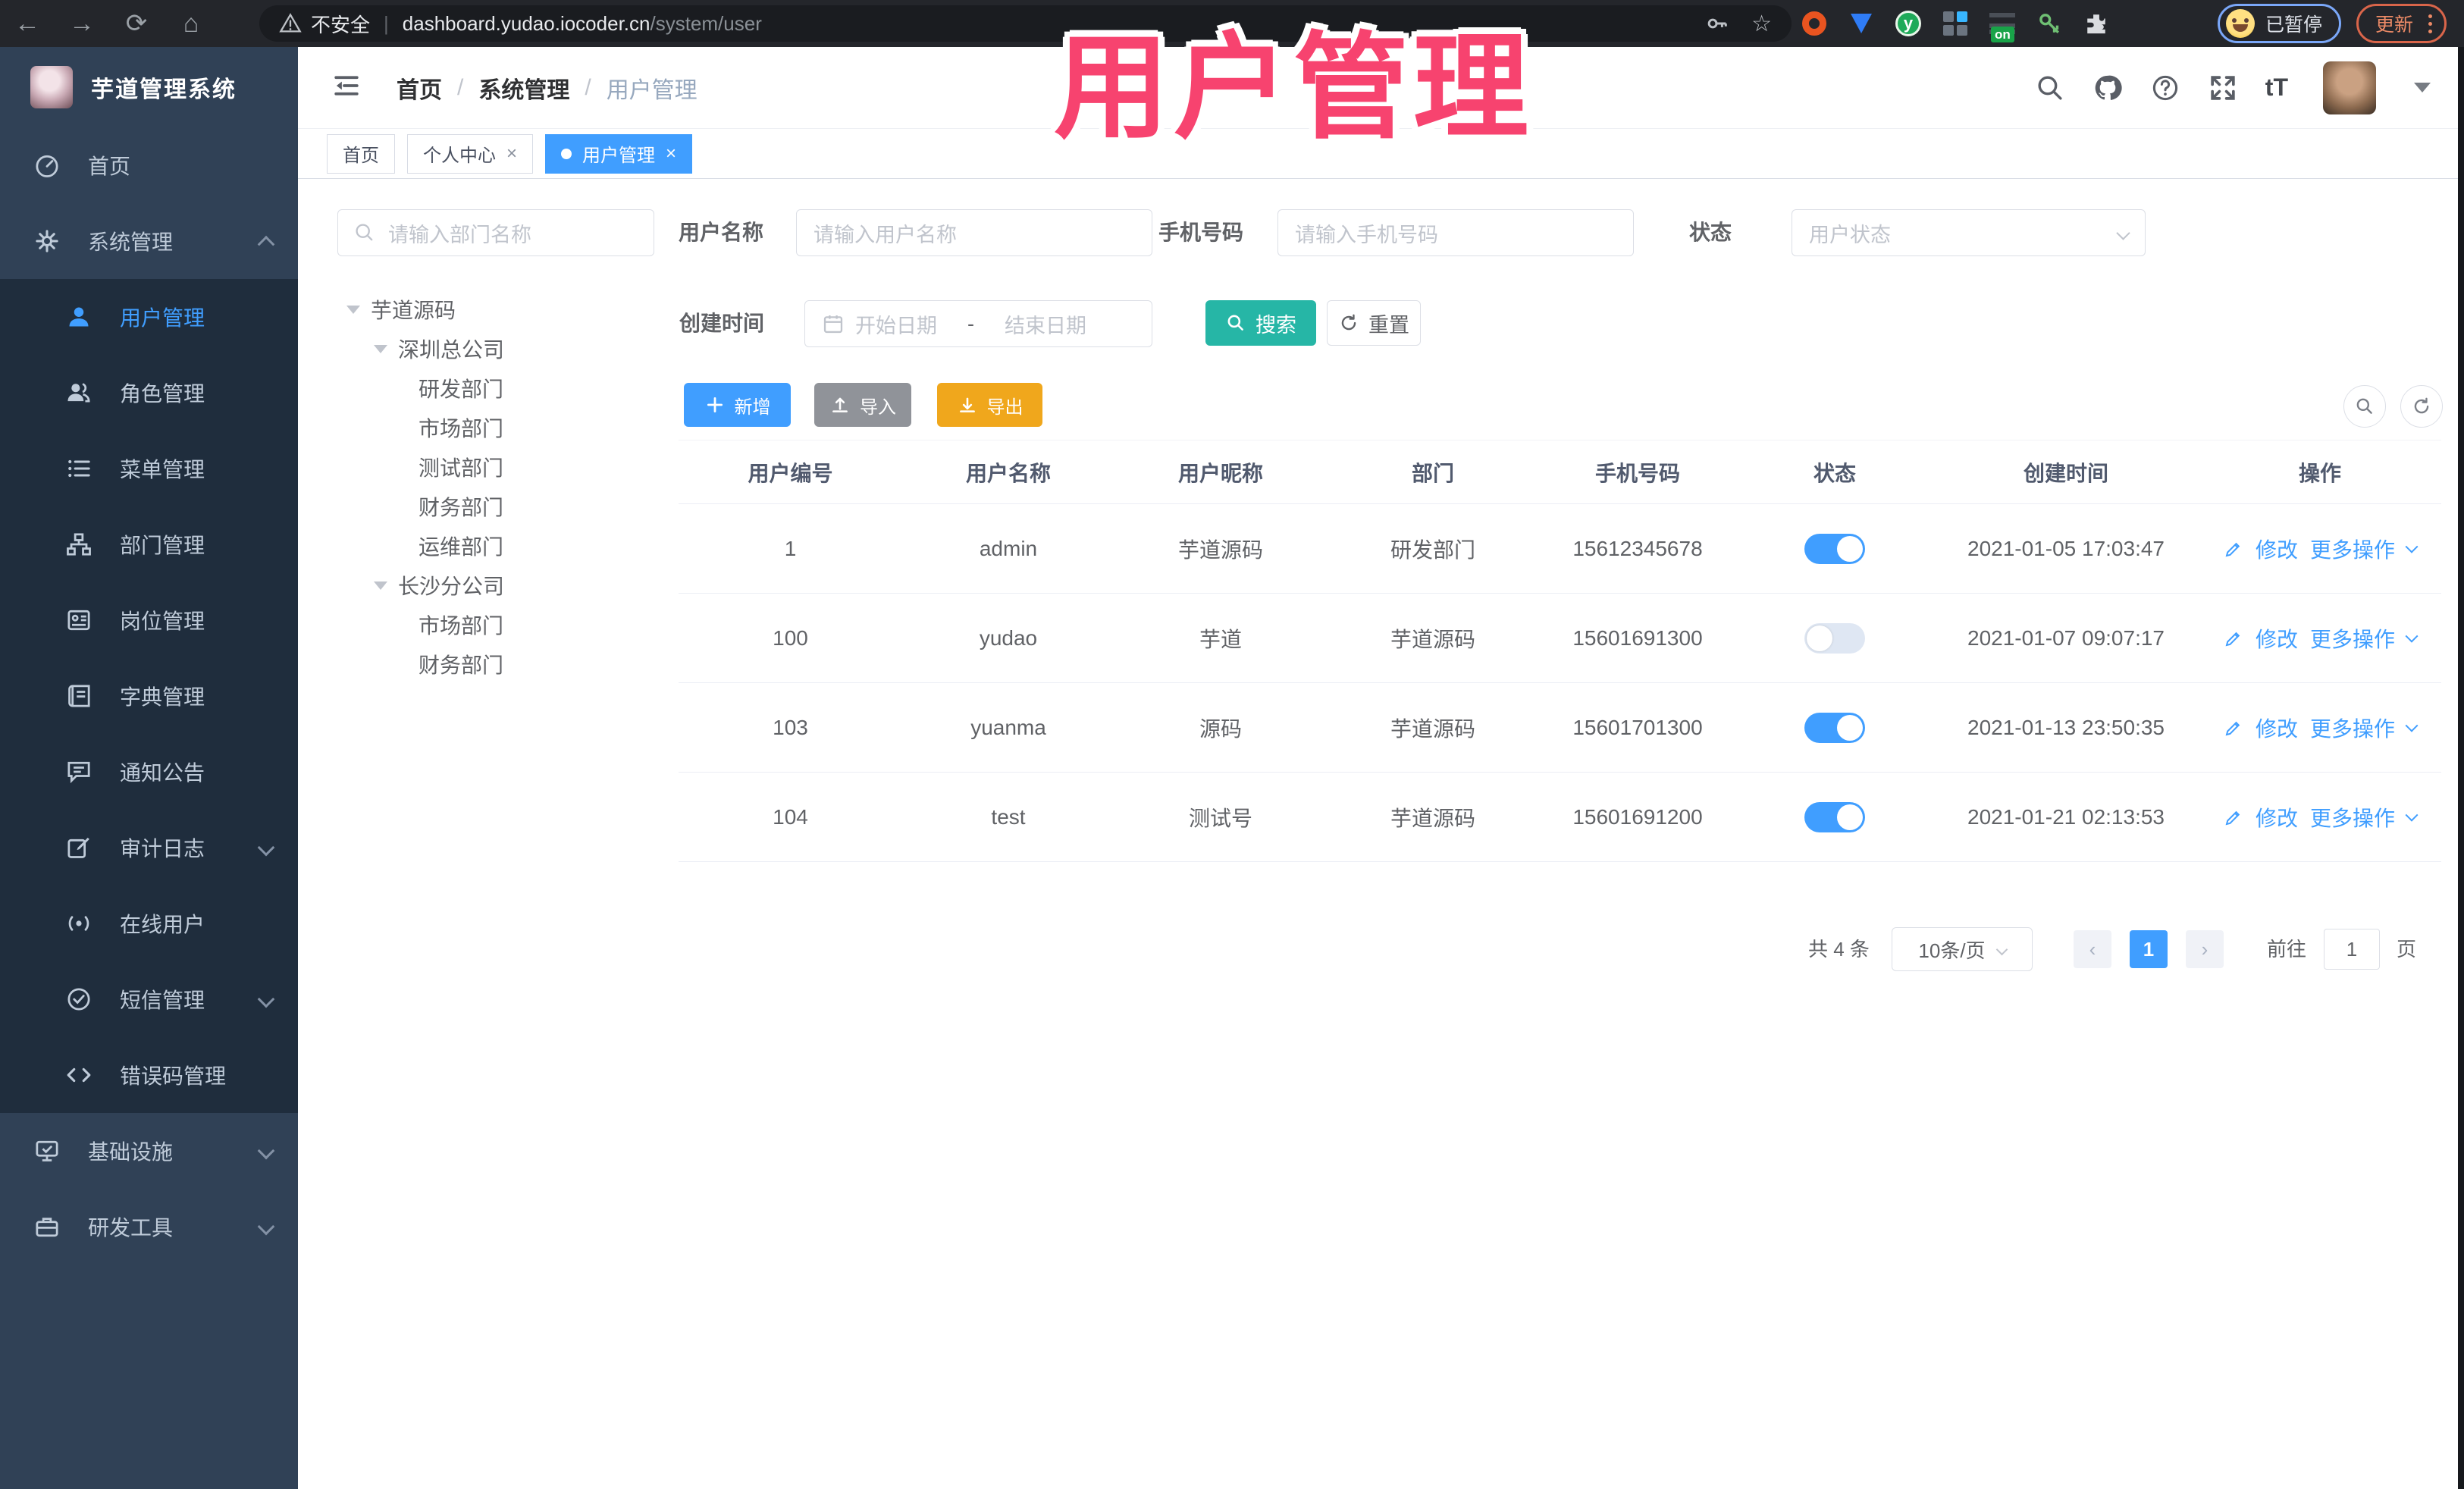  What do you see at coordinates (862, 405) in the screenshot?
I see `import-button: 导入` at bounding box center [862, 405].